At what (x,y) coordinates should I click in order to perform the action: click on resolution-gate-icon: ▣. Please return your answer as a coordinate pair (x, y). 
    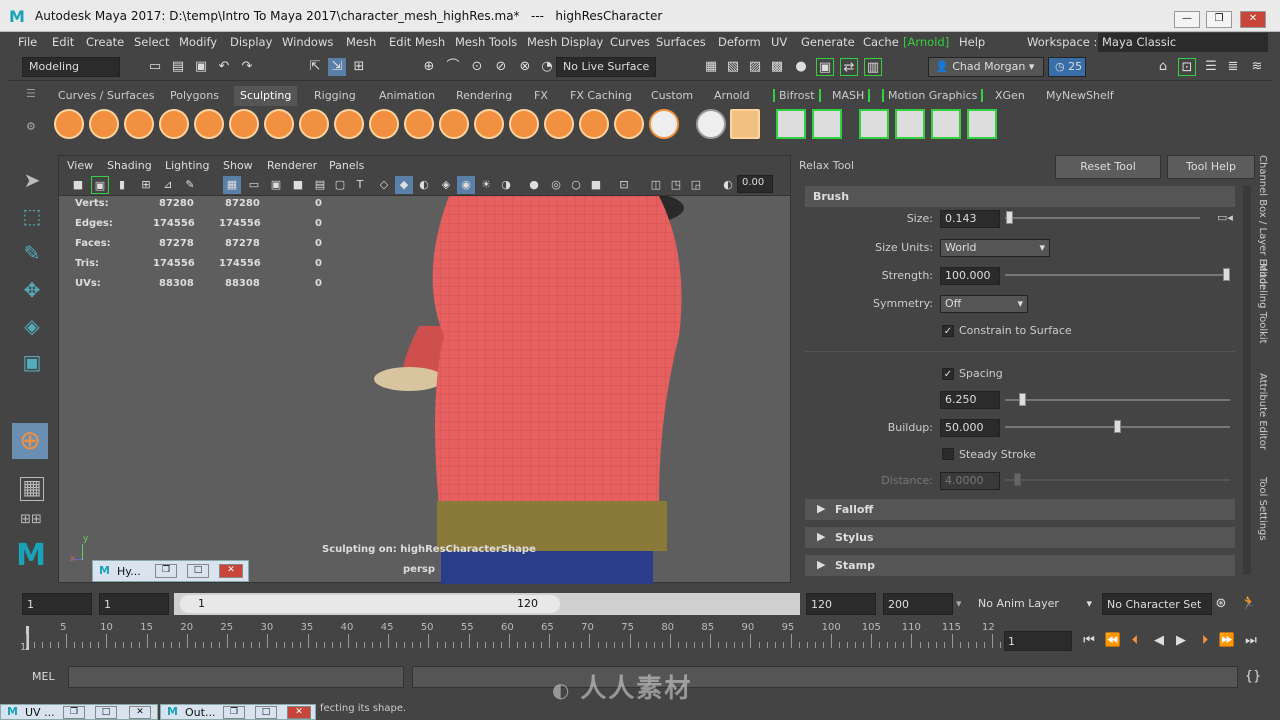
    Looking at the image, I should click on (276, 185).